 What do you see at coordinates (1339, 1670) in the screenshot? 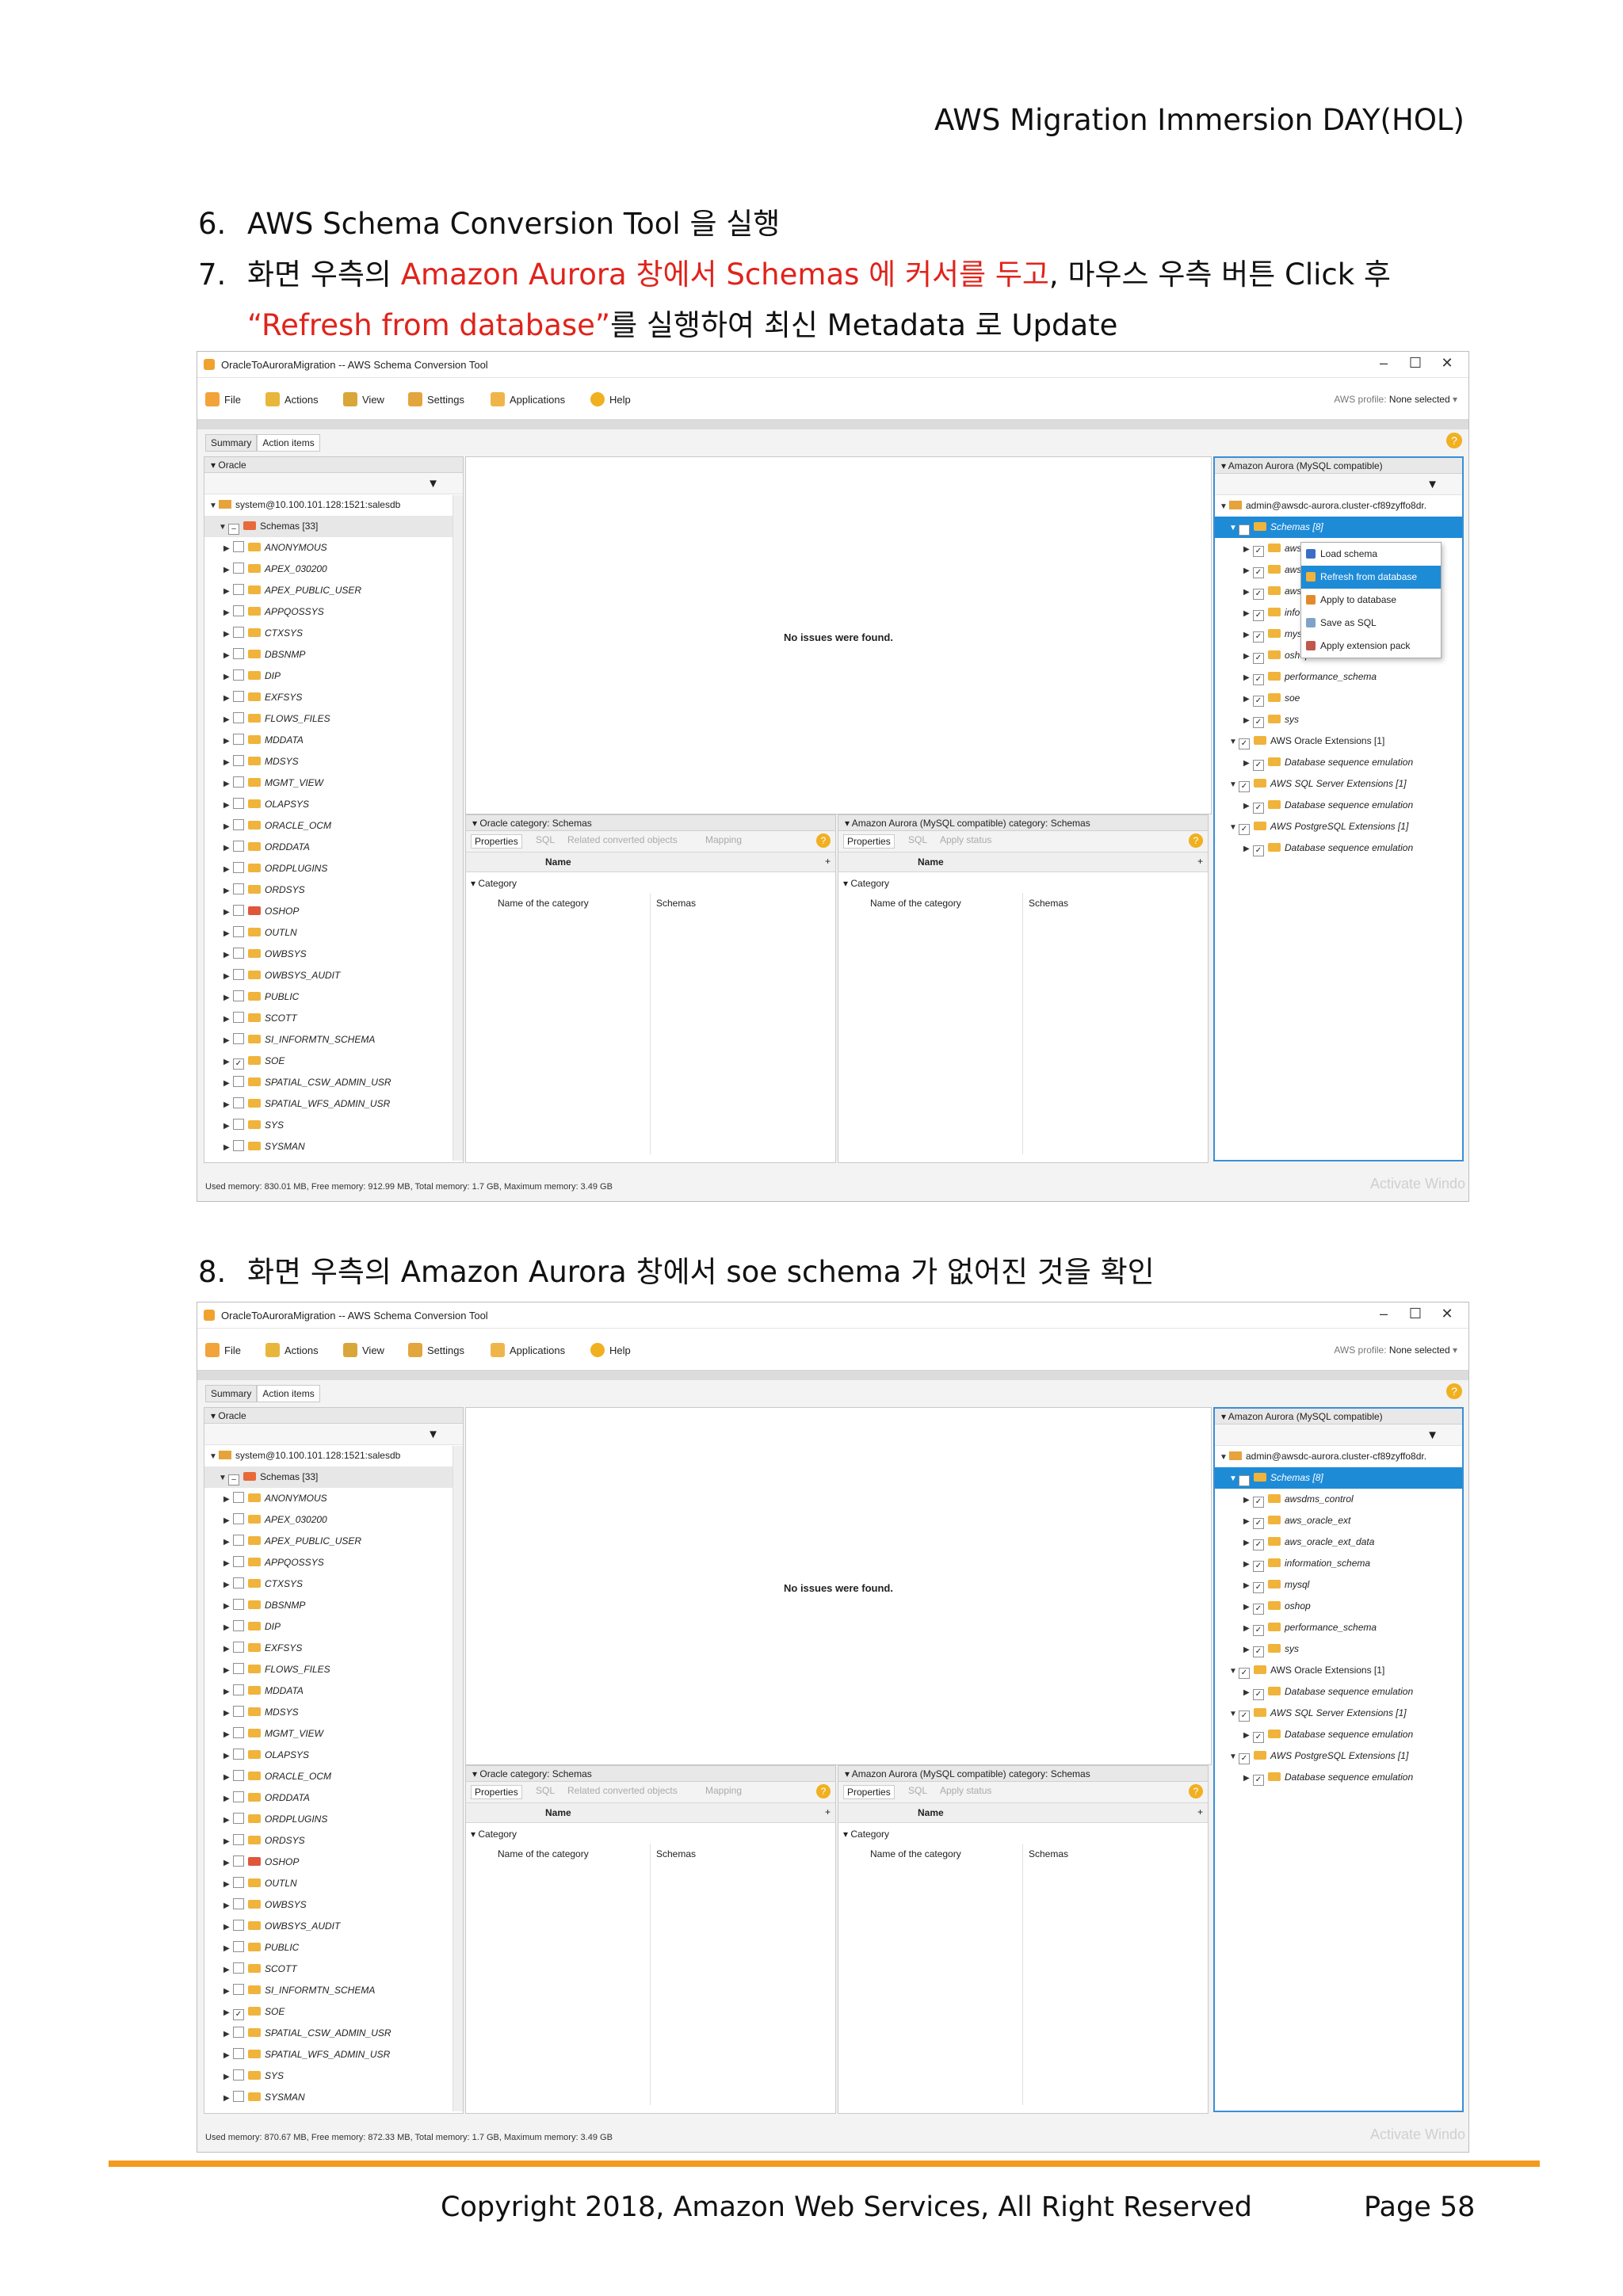
I see `extension-group: ▼ ✓ AWS Oracle Extensions [1]` at bounding box center [1339, 1670].